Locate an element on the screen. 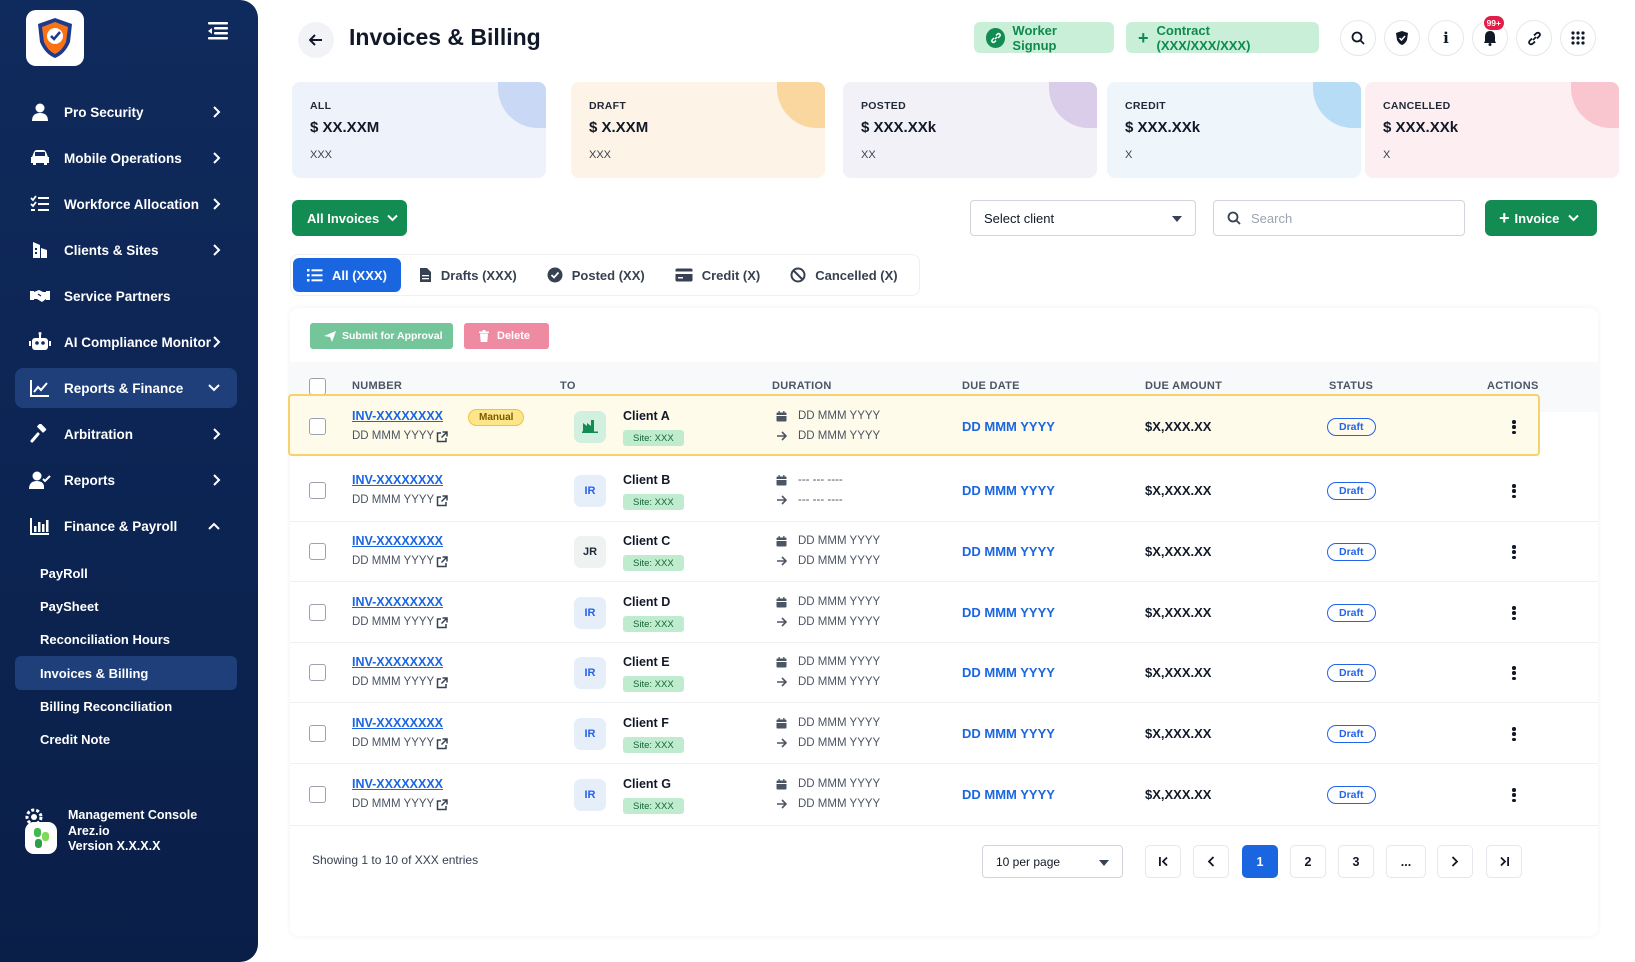  select-all-checkbox is located at coordinates (317, 386).